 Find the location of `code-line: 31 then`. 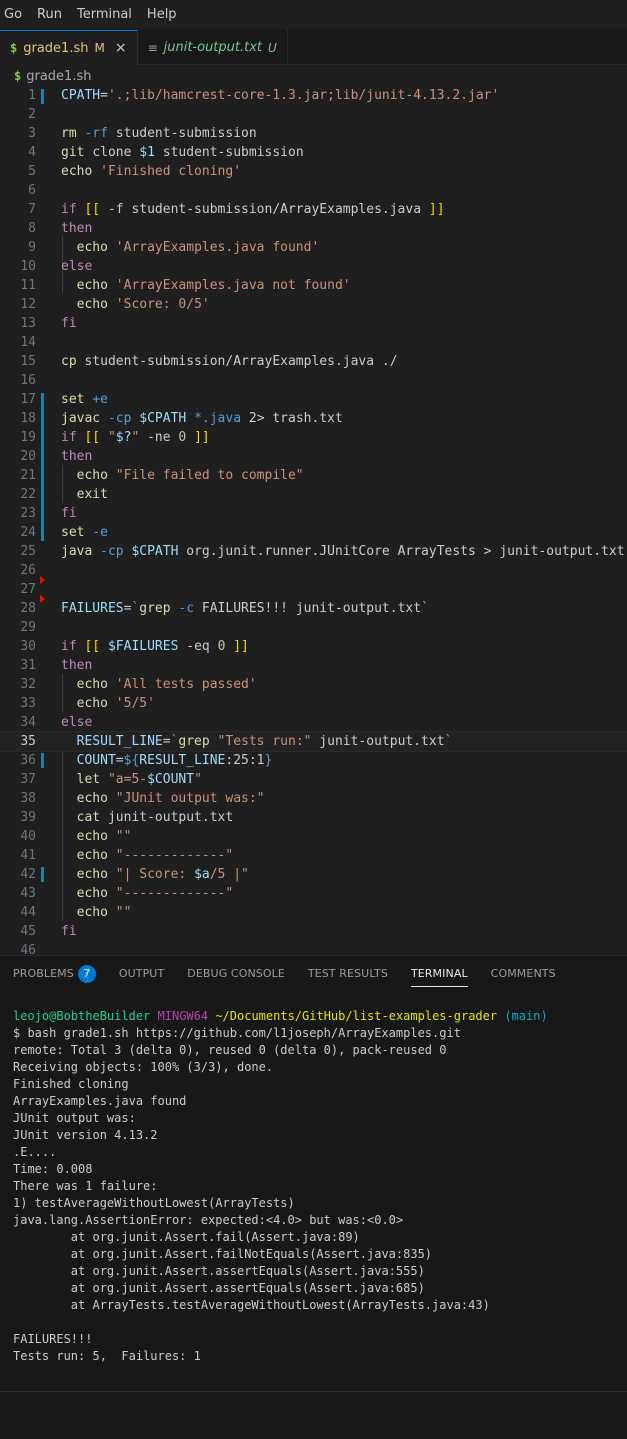

code-line: 31 then is located at coordinates (56, 665).